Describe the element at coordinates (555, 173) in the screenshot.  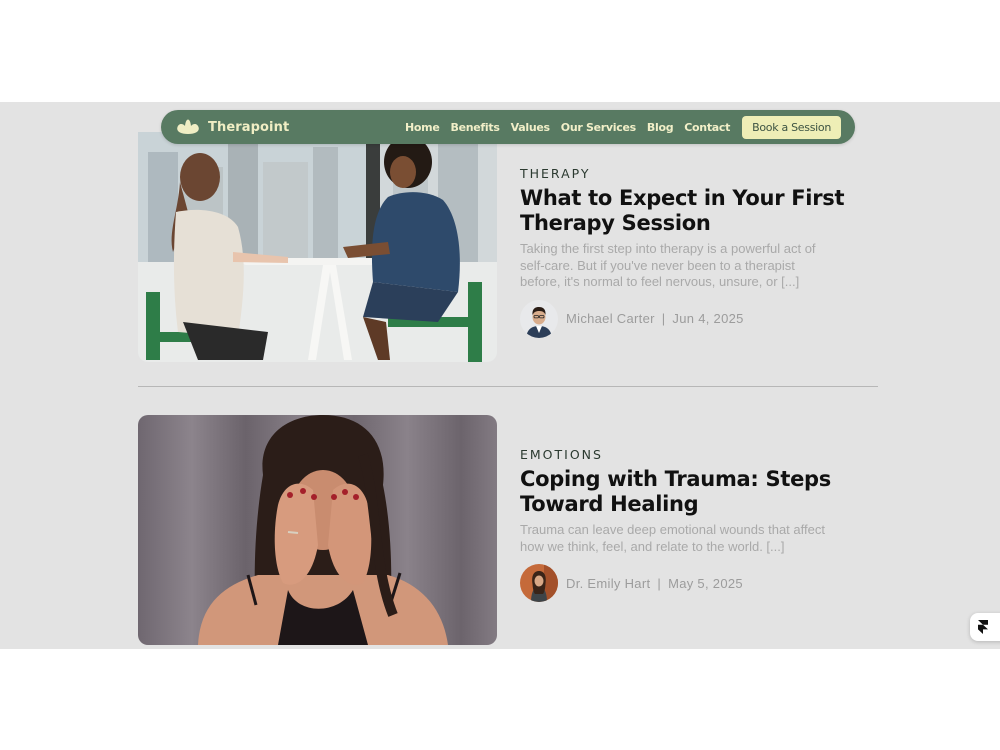
I see `article-category: THERAPY` at that location.